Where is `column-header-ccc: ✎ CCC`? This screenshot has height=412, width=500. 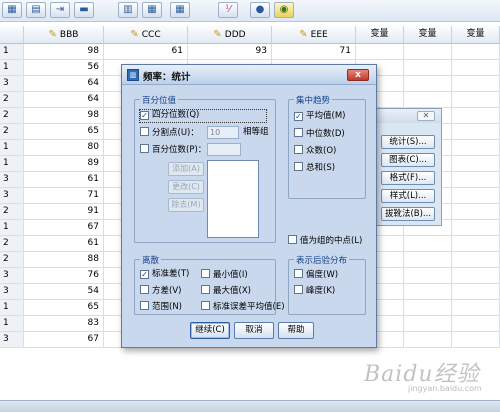
column-header-ccc: ✎ CCC is located at coordinates (146, 35).